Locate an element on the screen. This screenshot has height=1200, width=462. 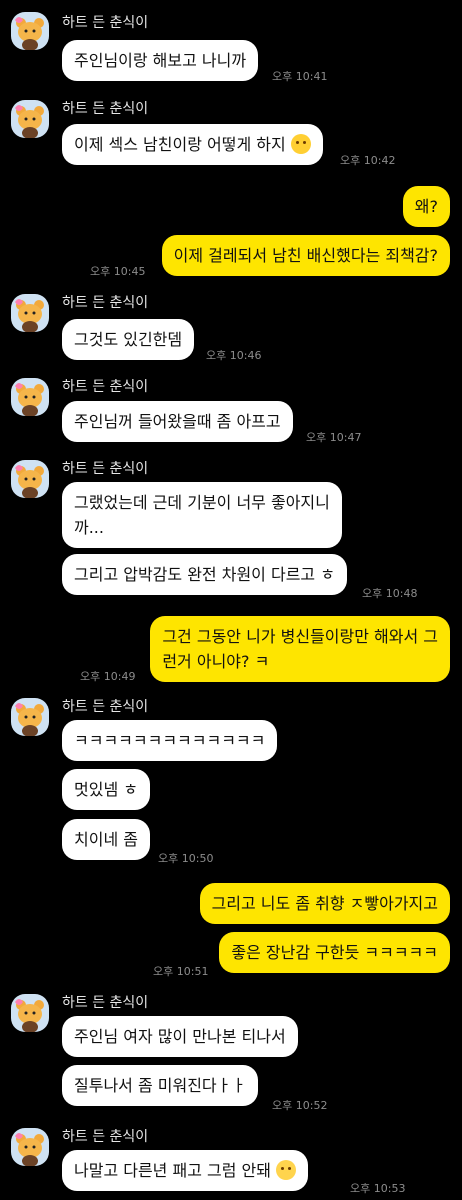
message-bubble: 그리고 압박감도 완전 차원이 다르고 ㅎ is located at coordinates (204, 574).